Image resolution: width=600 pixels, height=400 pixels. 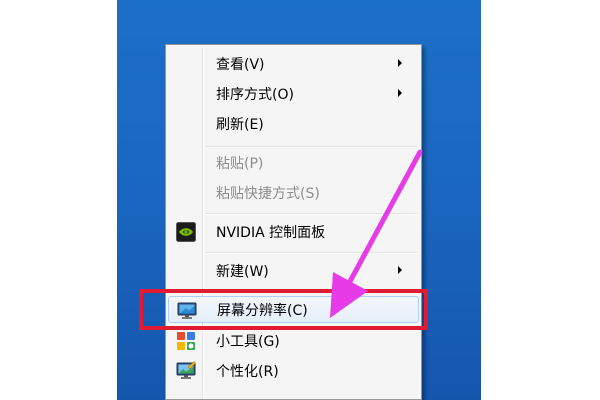 I want to click on gadgets-icon, so click(x=186, y=341).